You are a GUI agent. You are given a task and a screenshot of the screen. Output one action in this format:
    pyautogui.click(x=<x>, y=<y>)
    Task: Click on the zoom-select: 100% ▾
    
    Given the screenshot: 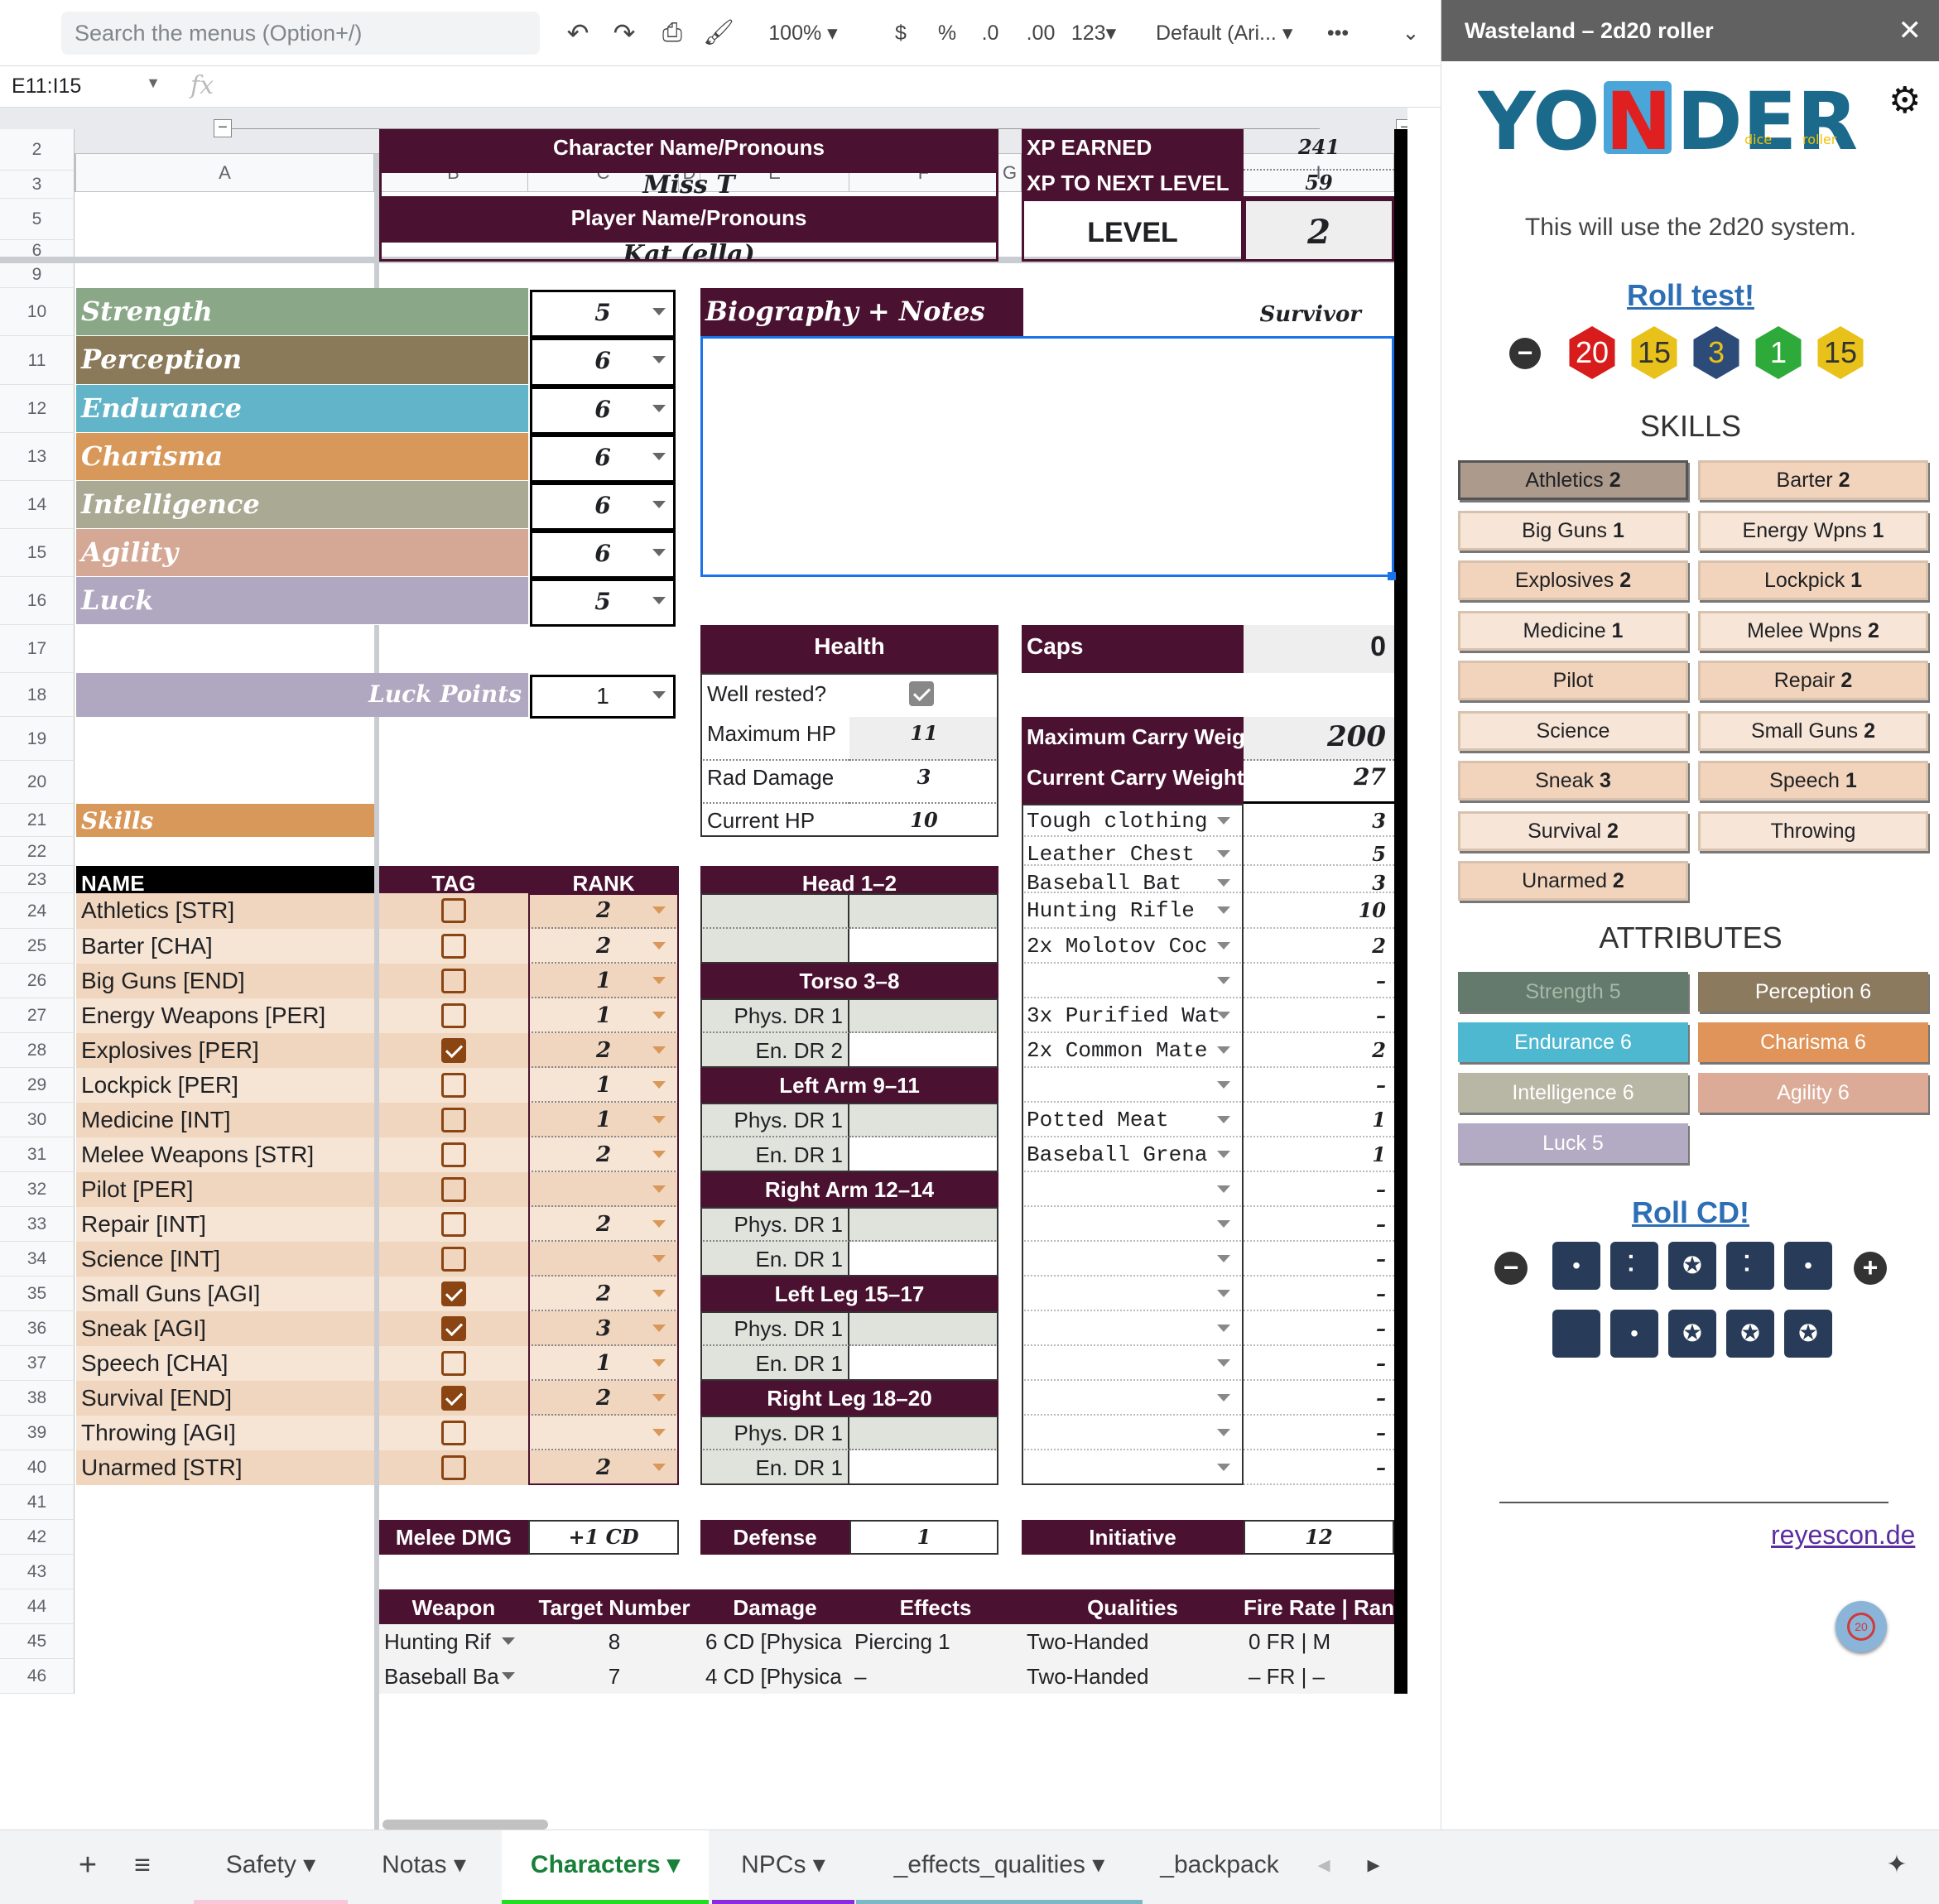 What is the action you would take?
    pyautogui.click(x=803, y=33)
    